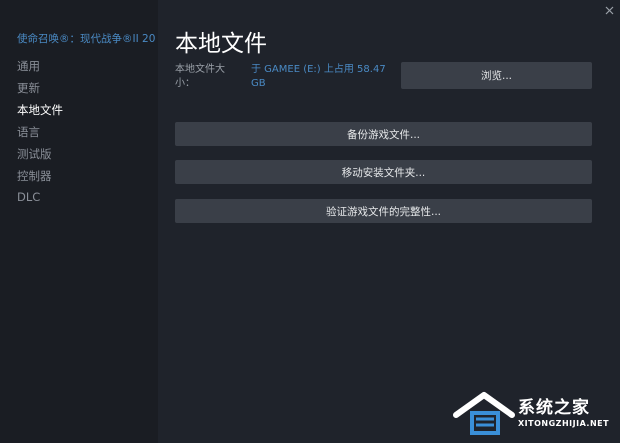 The width and height of the screenshot is (620, 443). Describe the element at coordinates (318, 76) in the screenshot. I see `local-files-size-value: 于 GAMEE (E:) 上占用 58.47 GB` at that location.